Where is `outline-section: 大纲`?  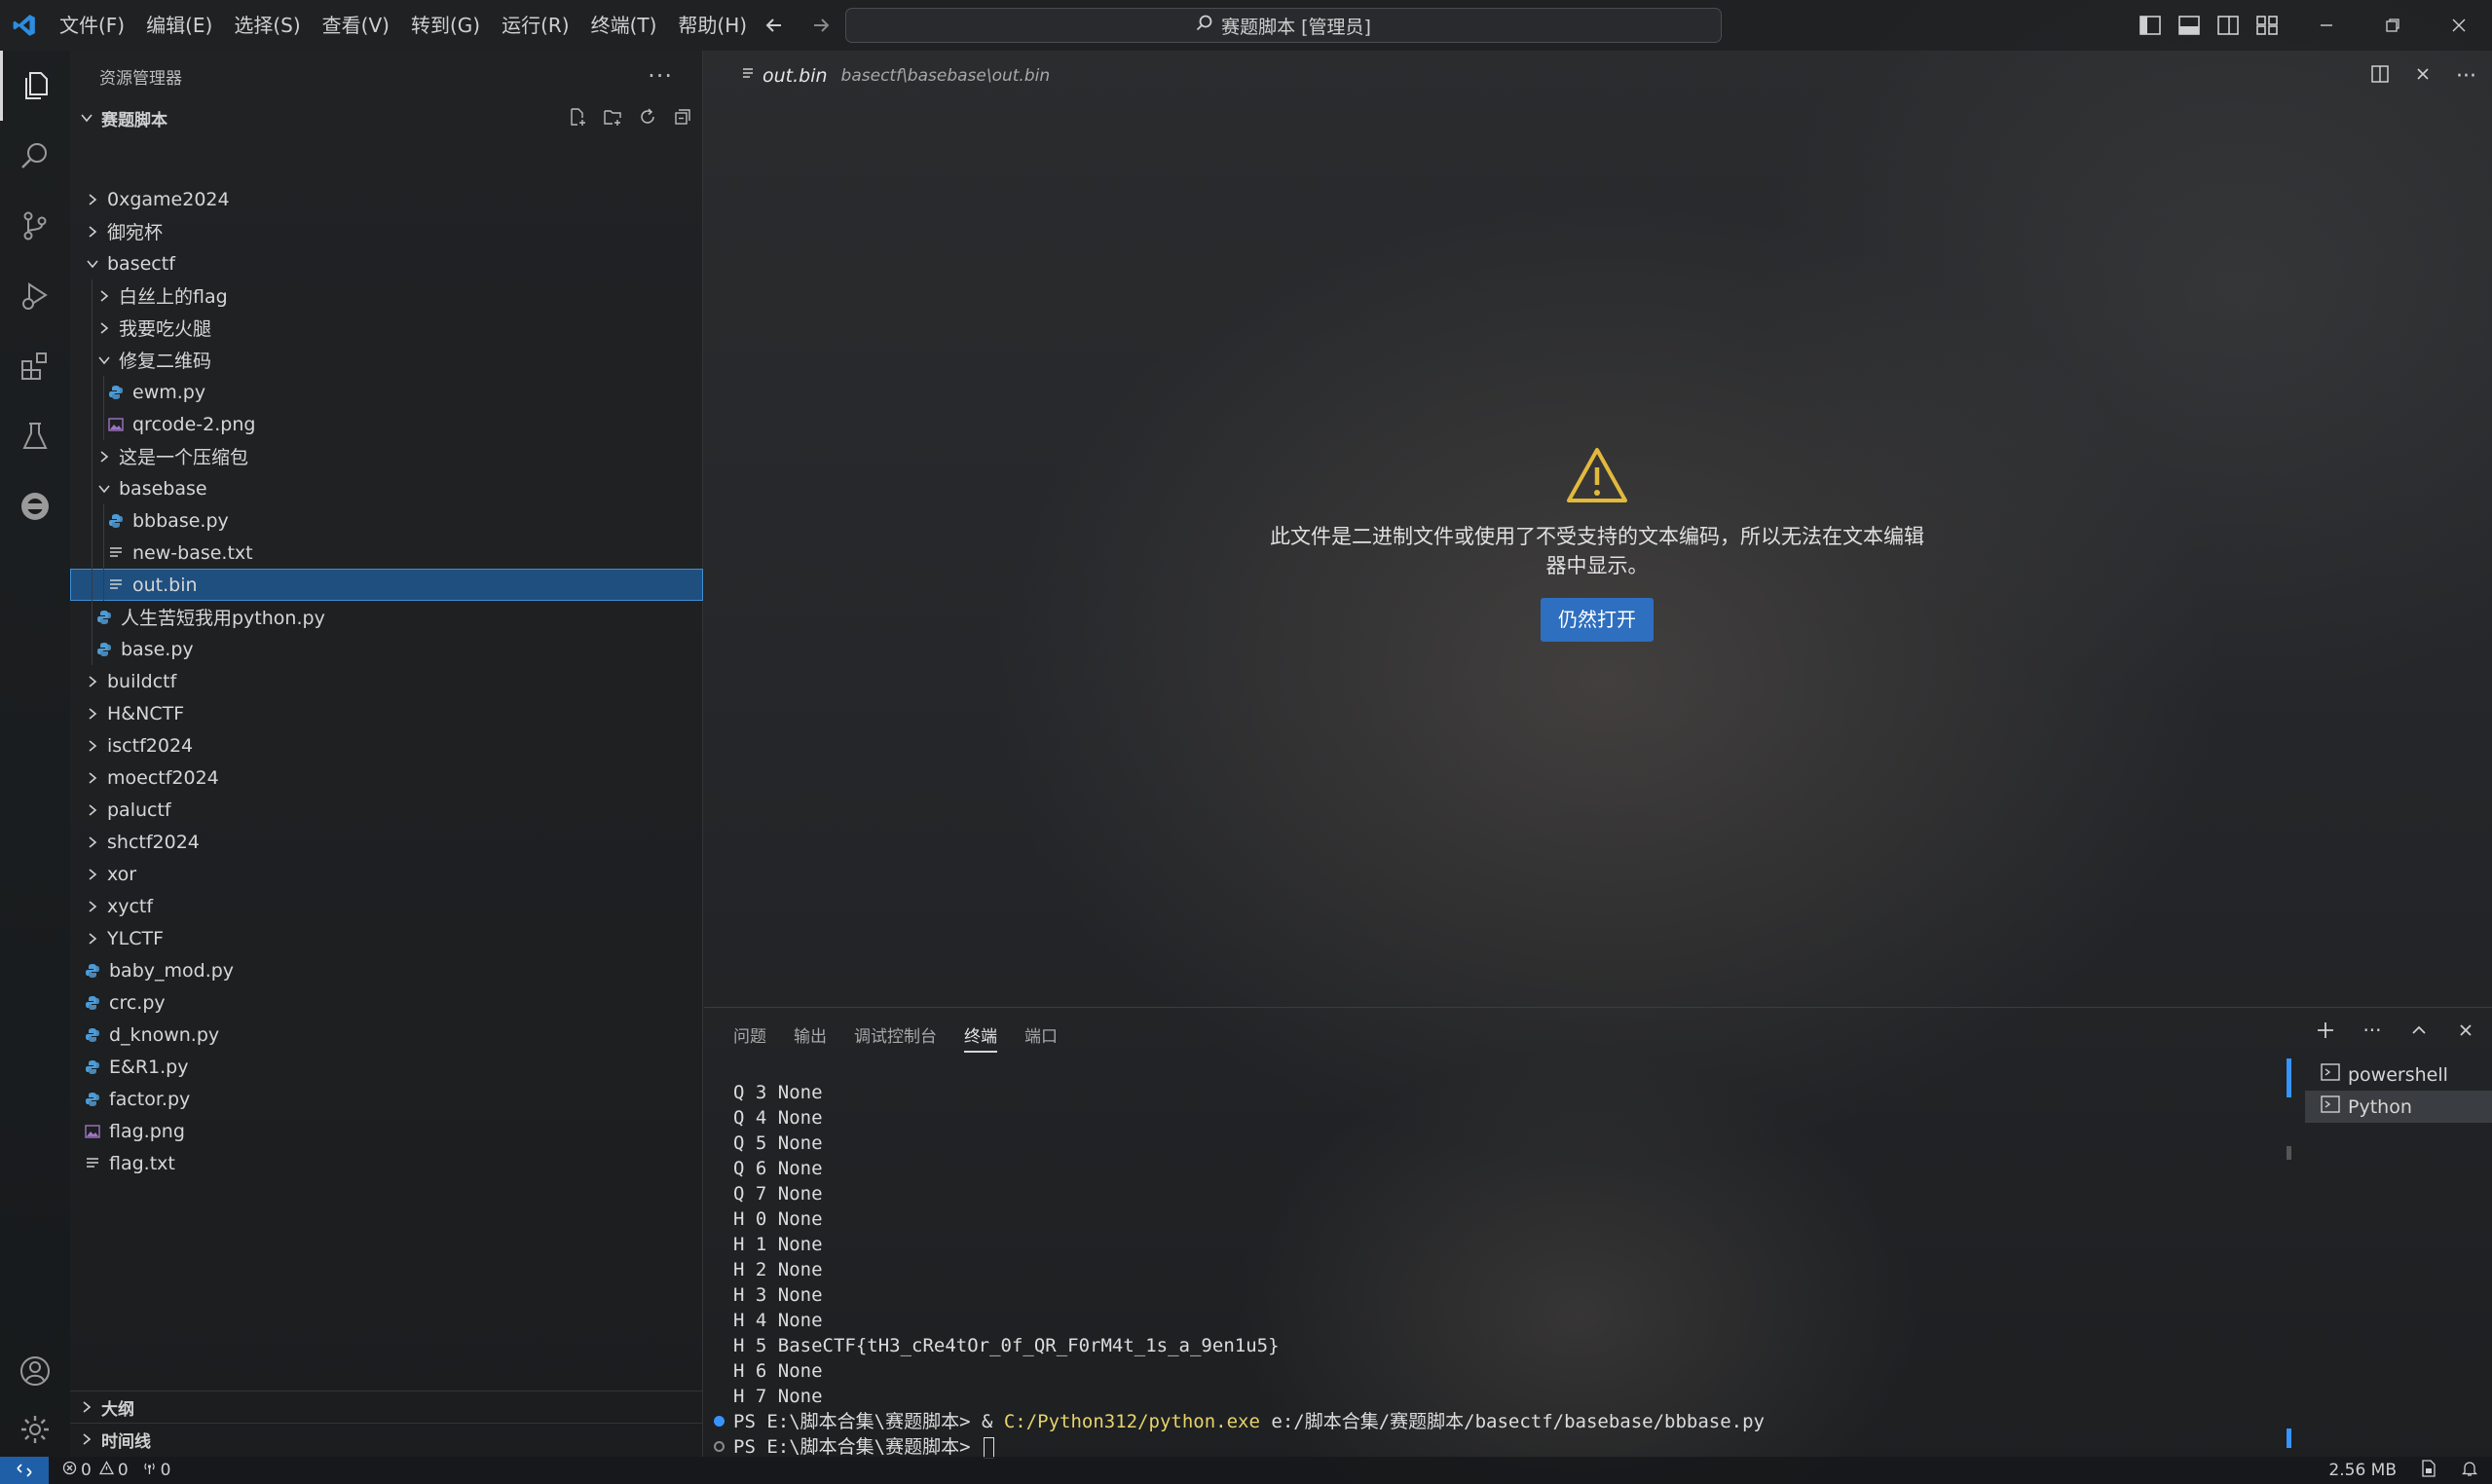
outline-section: 大纲 is located at coordinates (386, 1407).